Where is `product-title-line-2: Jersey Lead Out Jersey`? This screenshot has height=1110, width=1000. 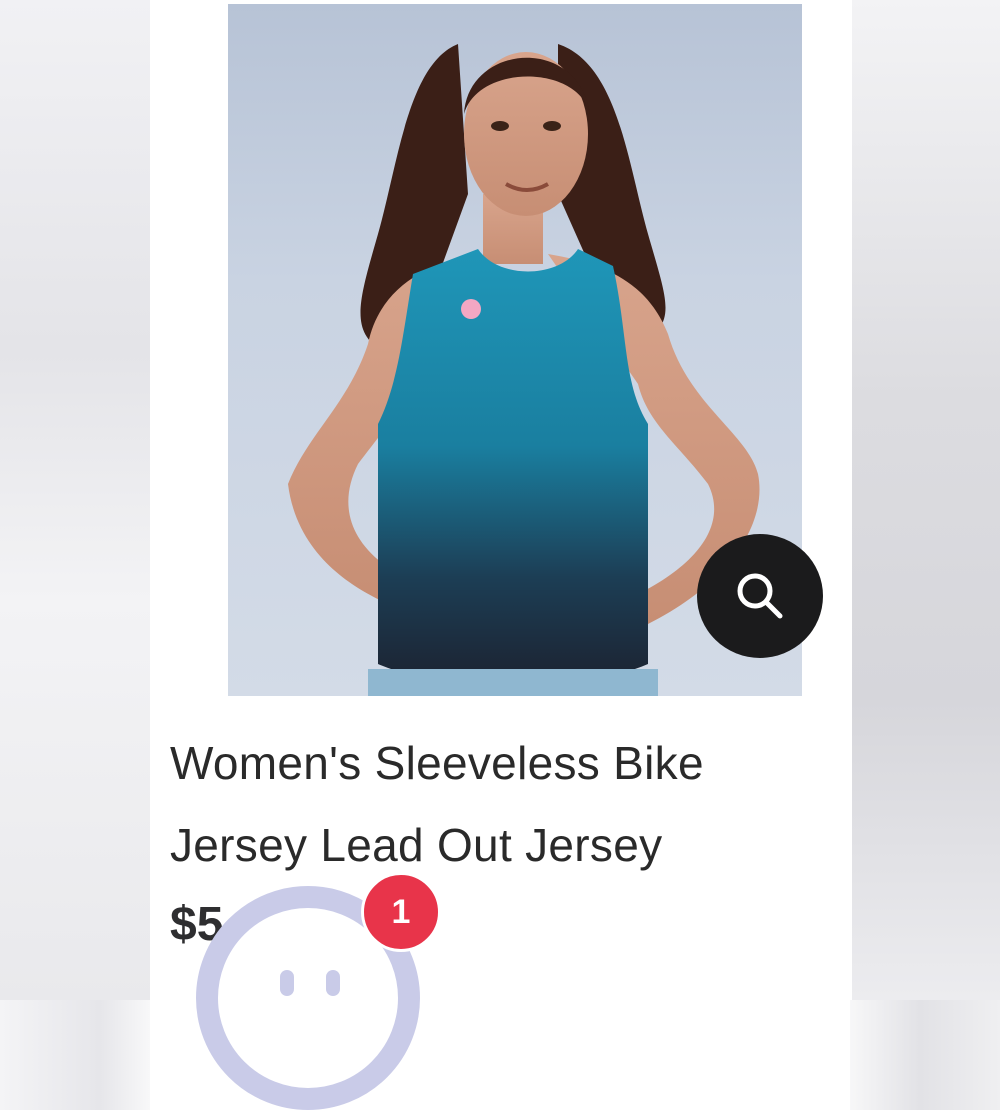 product-title-line-2: Jersey Lead Out Jersey is located at coordinates (416, 845).